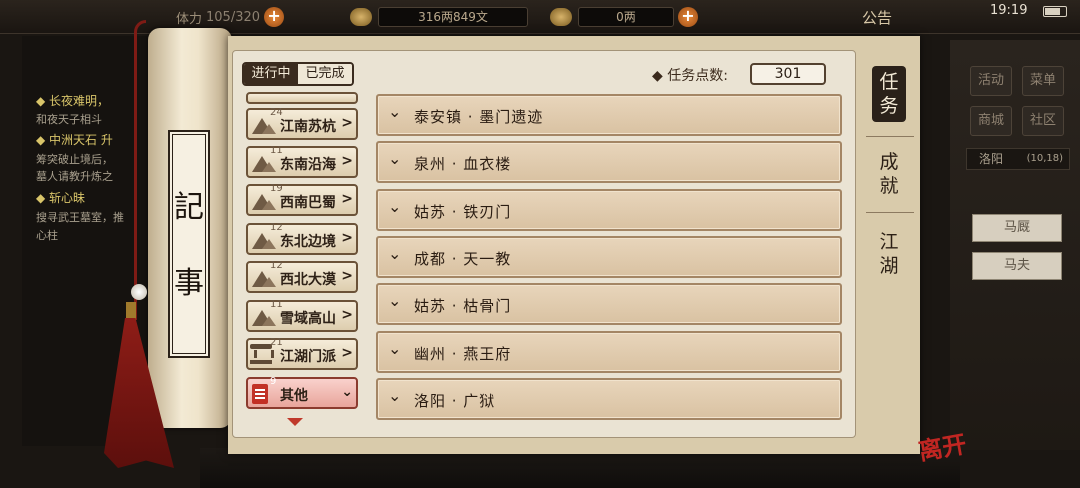 Image resolution: width=1080 pixels, height=488 pixels. What do you see at coordinates (991, 159) in the screenshot?
I see `location-name: 洛阳` at bounding box center [991, 159].